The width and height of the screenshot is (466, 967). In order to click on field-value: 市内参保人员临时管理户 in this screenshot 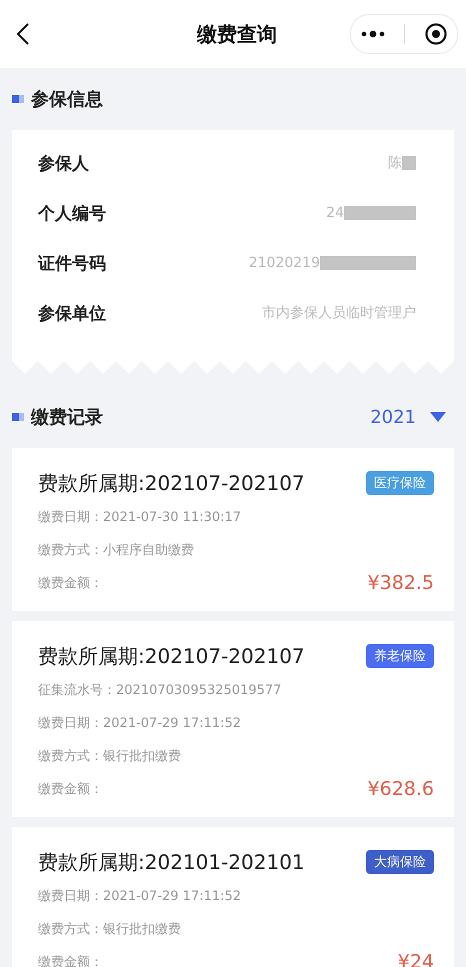, I will do `click(339, 313)`.